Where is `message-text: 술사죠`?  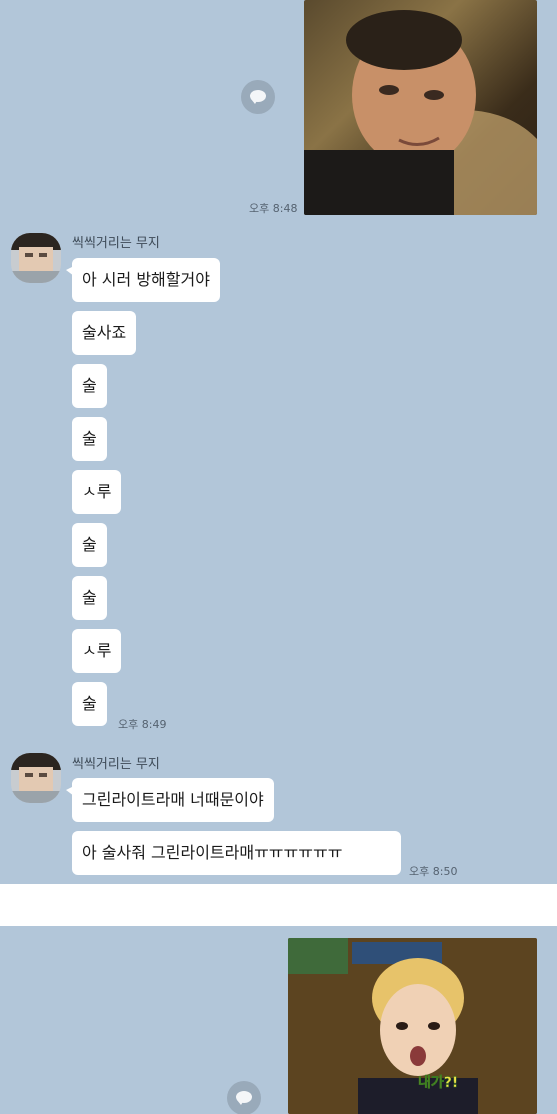 message-text: 술사죠 is located at coordinates (104, 332).